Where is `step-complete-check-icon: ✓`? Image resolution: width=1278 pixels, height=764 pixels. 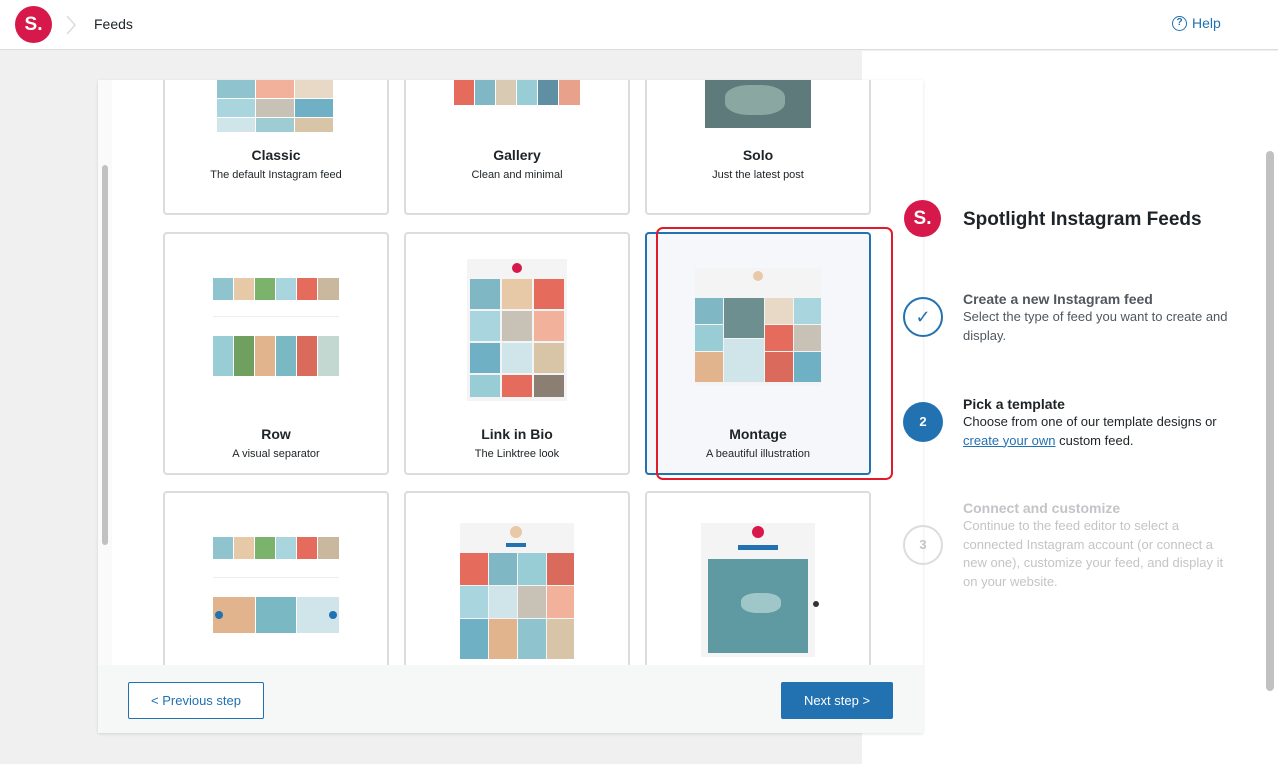 step-complete-check-icon: ✓ is located at coordinates (923, 317).